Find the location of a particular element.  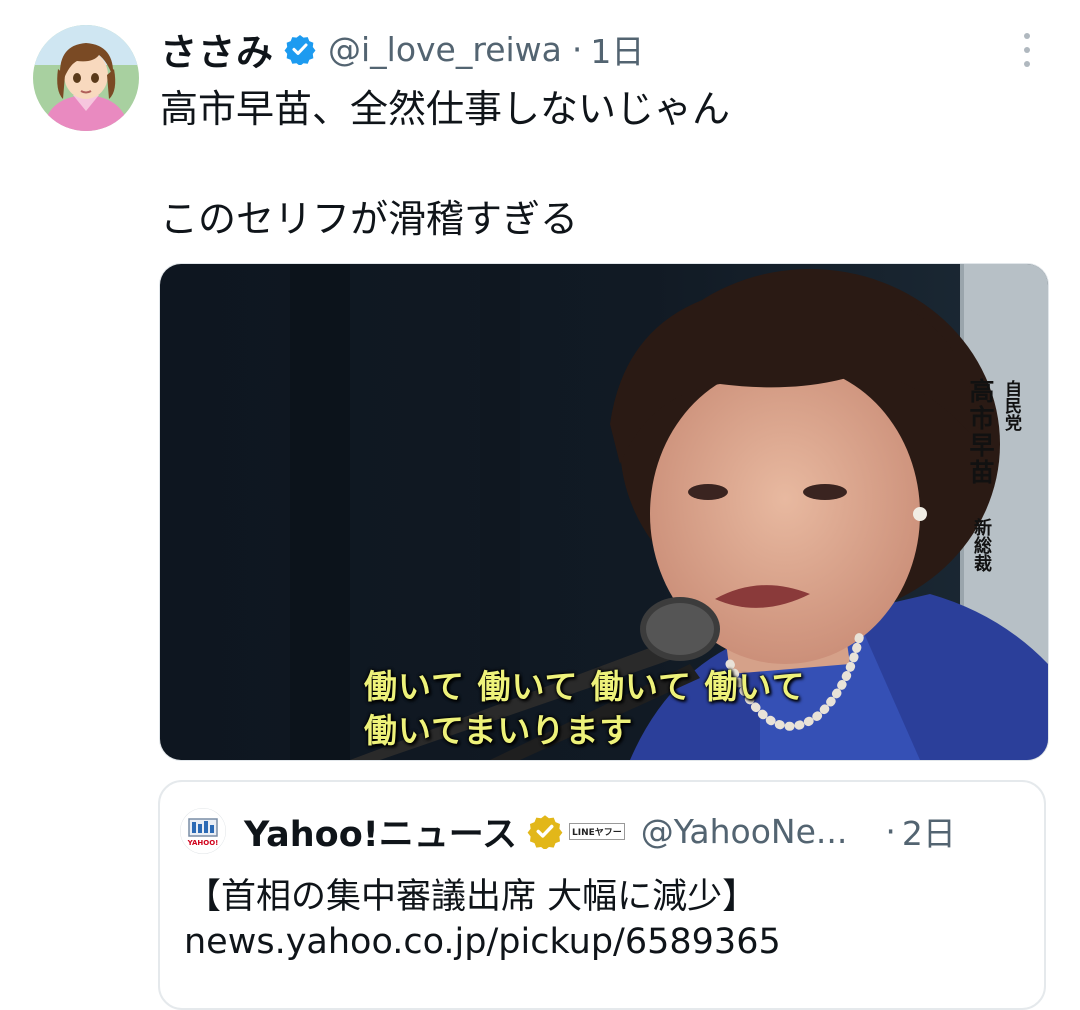

quoted-author-name: Yahoo!ニュース is located at coordinates (380, 831).